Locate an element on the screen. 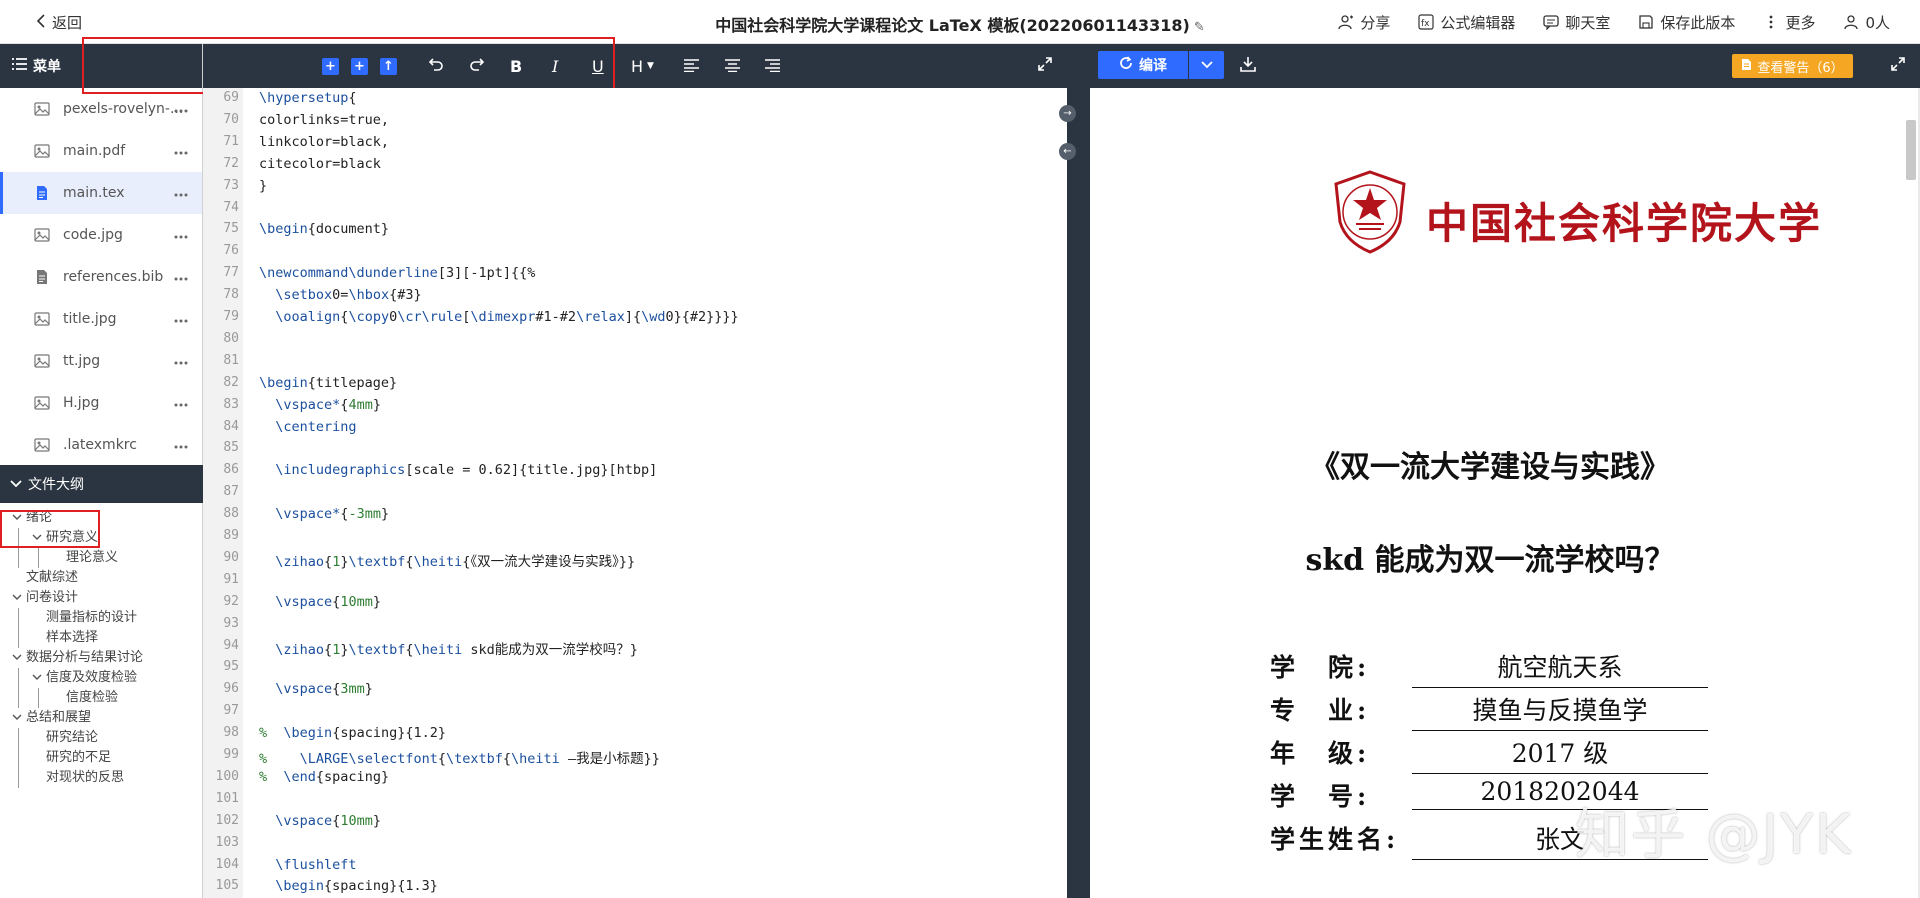 This screenshot has width=1920, height=898. redo-button is located at coordinates (477, 66).